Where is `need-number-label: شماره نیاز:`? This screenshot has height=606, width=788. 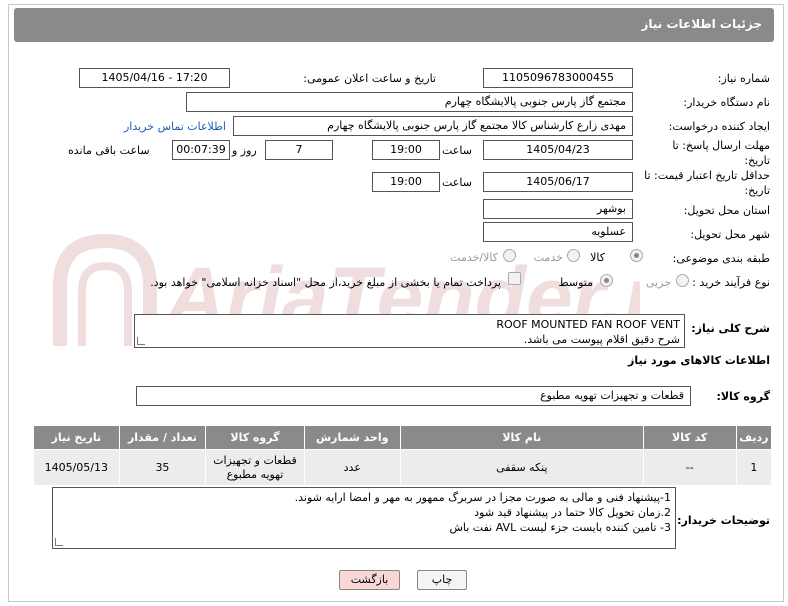
need-number-label: شماره نیاز: is located at coordinates (743, 78).